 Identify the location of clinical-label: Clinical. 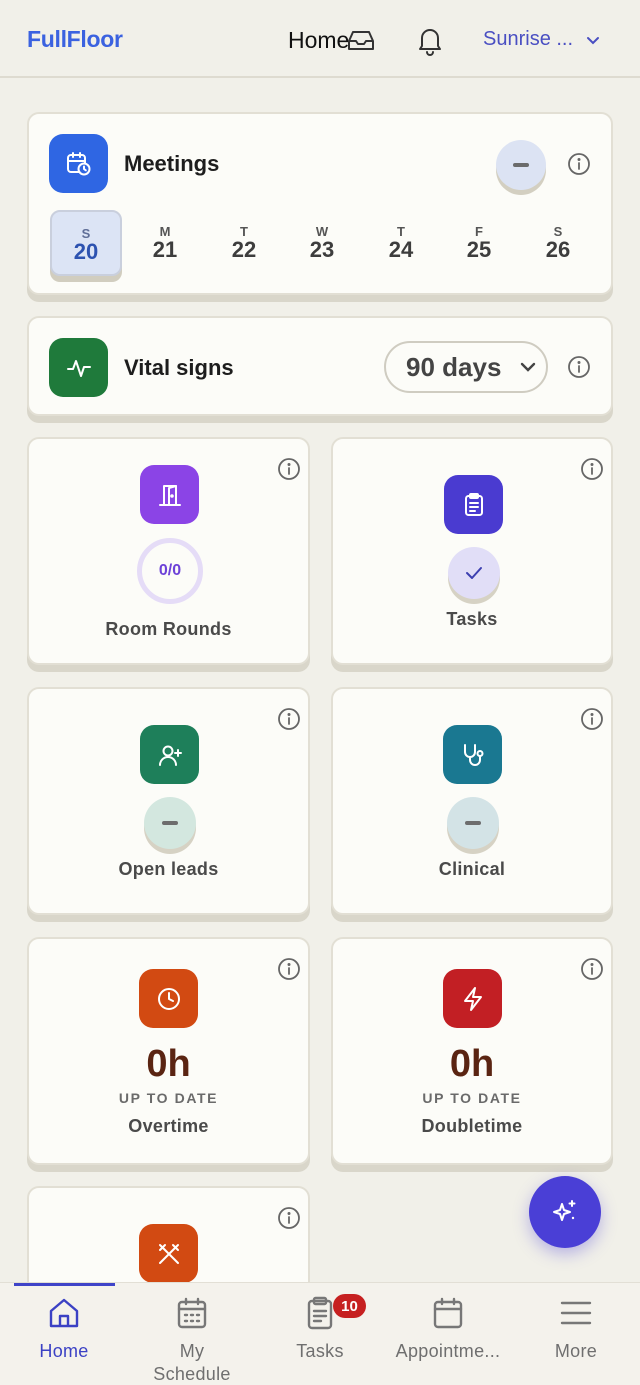
(472, 869).